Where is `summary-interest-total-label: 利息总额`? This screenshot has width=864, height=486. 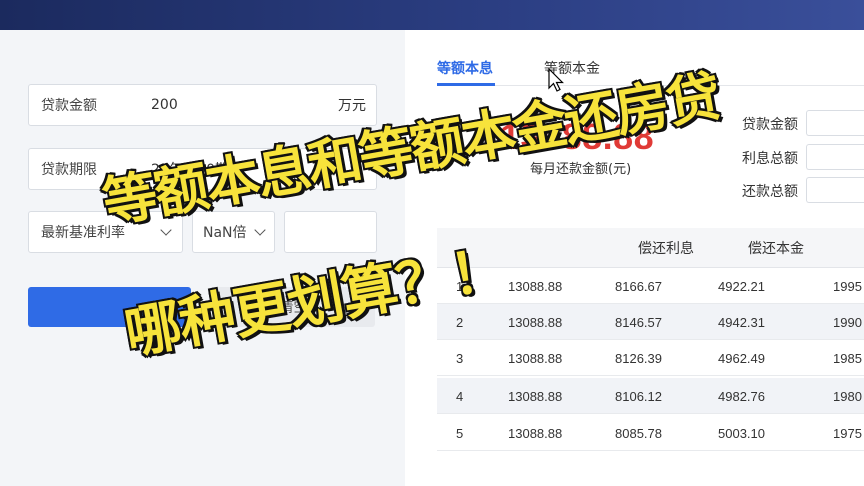
summary-interest-total-label: 利息总额 is located at coordinates (770, 159).